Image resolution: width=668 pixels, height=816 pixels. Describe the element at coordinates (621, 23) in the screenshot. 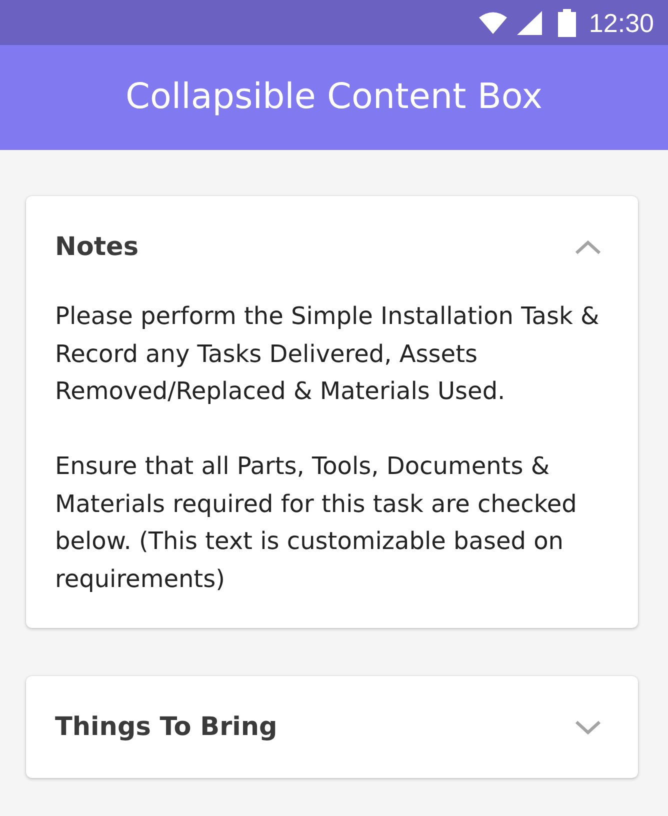

I see `status-time: 12:30` at that location.